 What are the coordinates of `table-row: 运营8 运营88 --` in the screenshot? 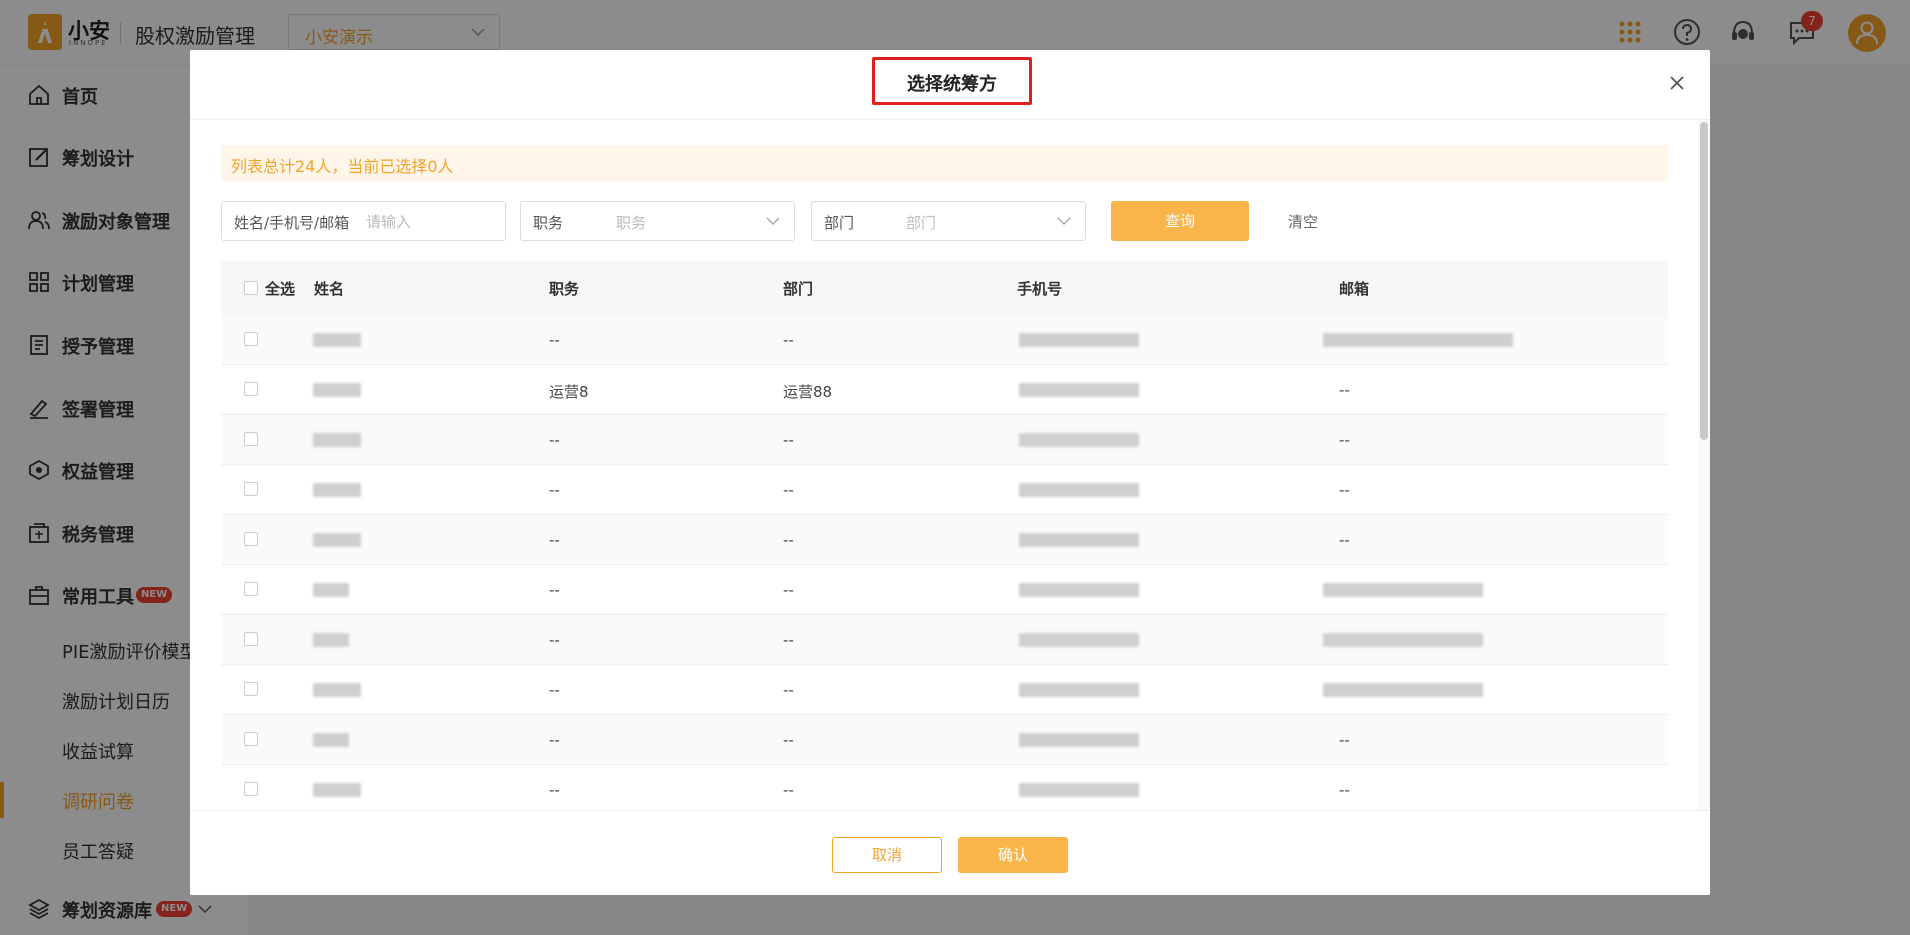 It's located at (944, 390).